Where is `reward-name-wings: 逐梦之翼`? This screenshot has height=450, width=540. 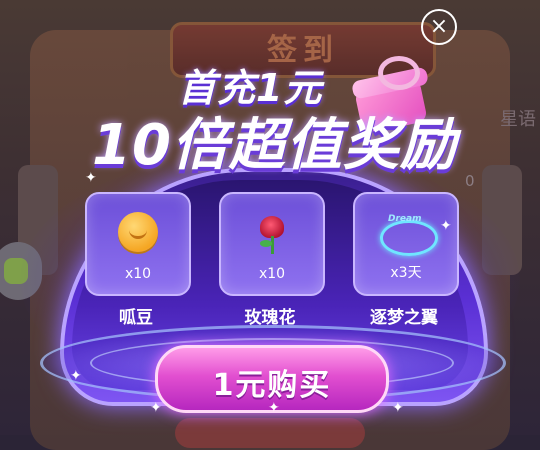 reward-name-wings: 逐梦之翼 is located at coordinates (404, 318).